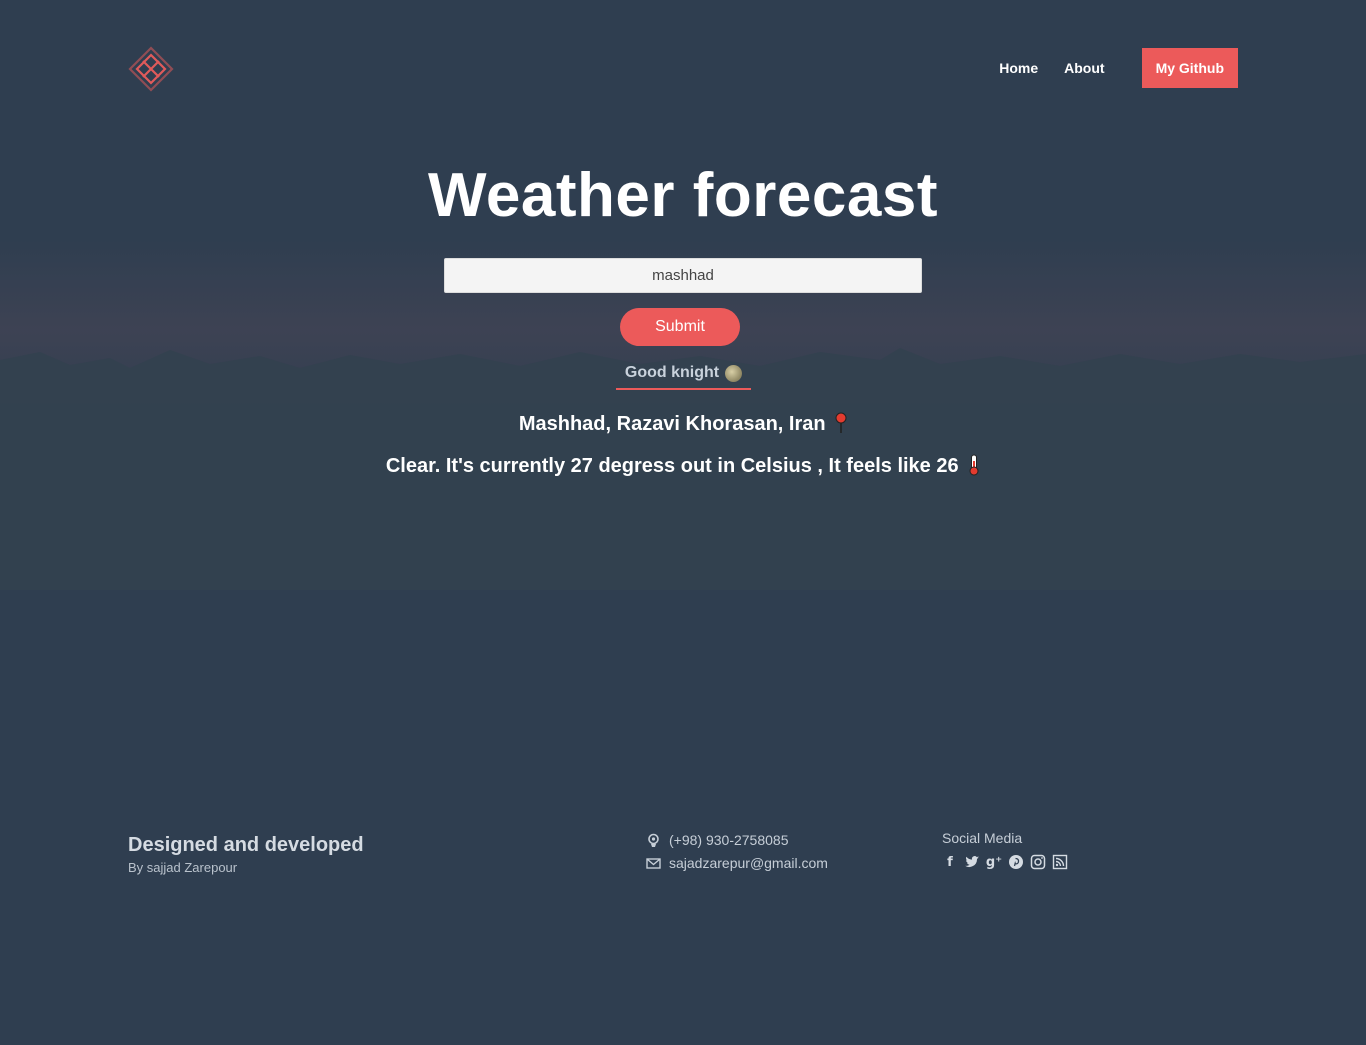 This screenshot has width=1366, height=1045. Describe the element at coordinates (994, 862) in the screenshot. I see `google-plus-icon: g⁺` at that location.